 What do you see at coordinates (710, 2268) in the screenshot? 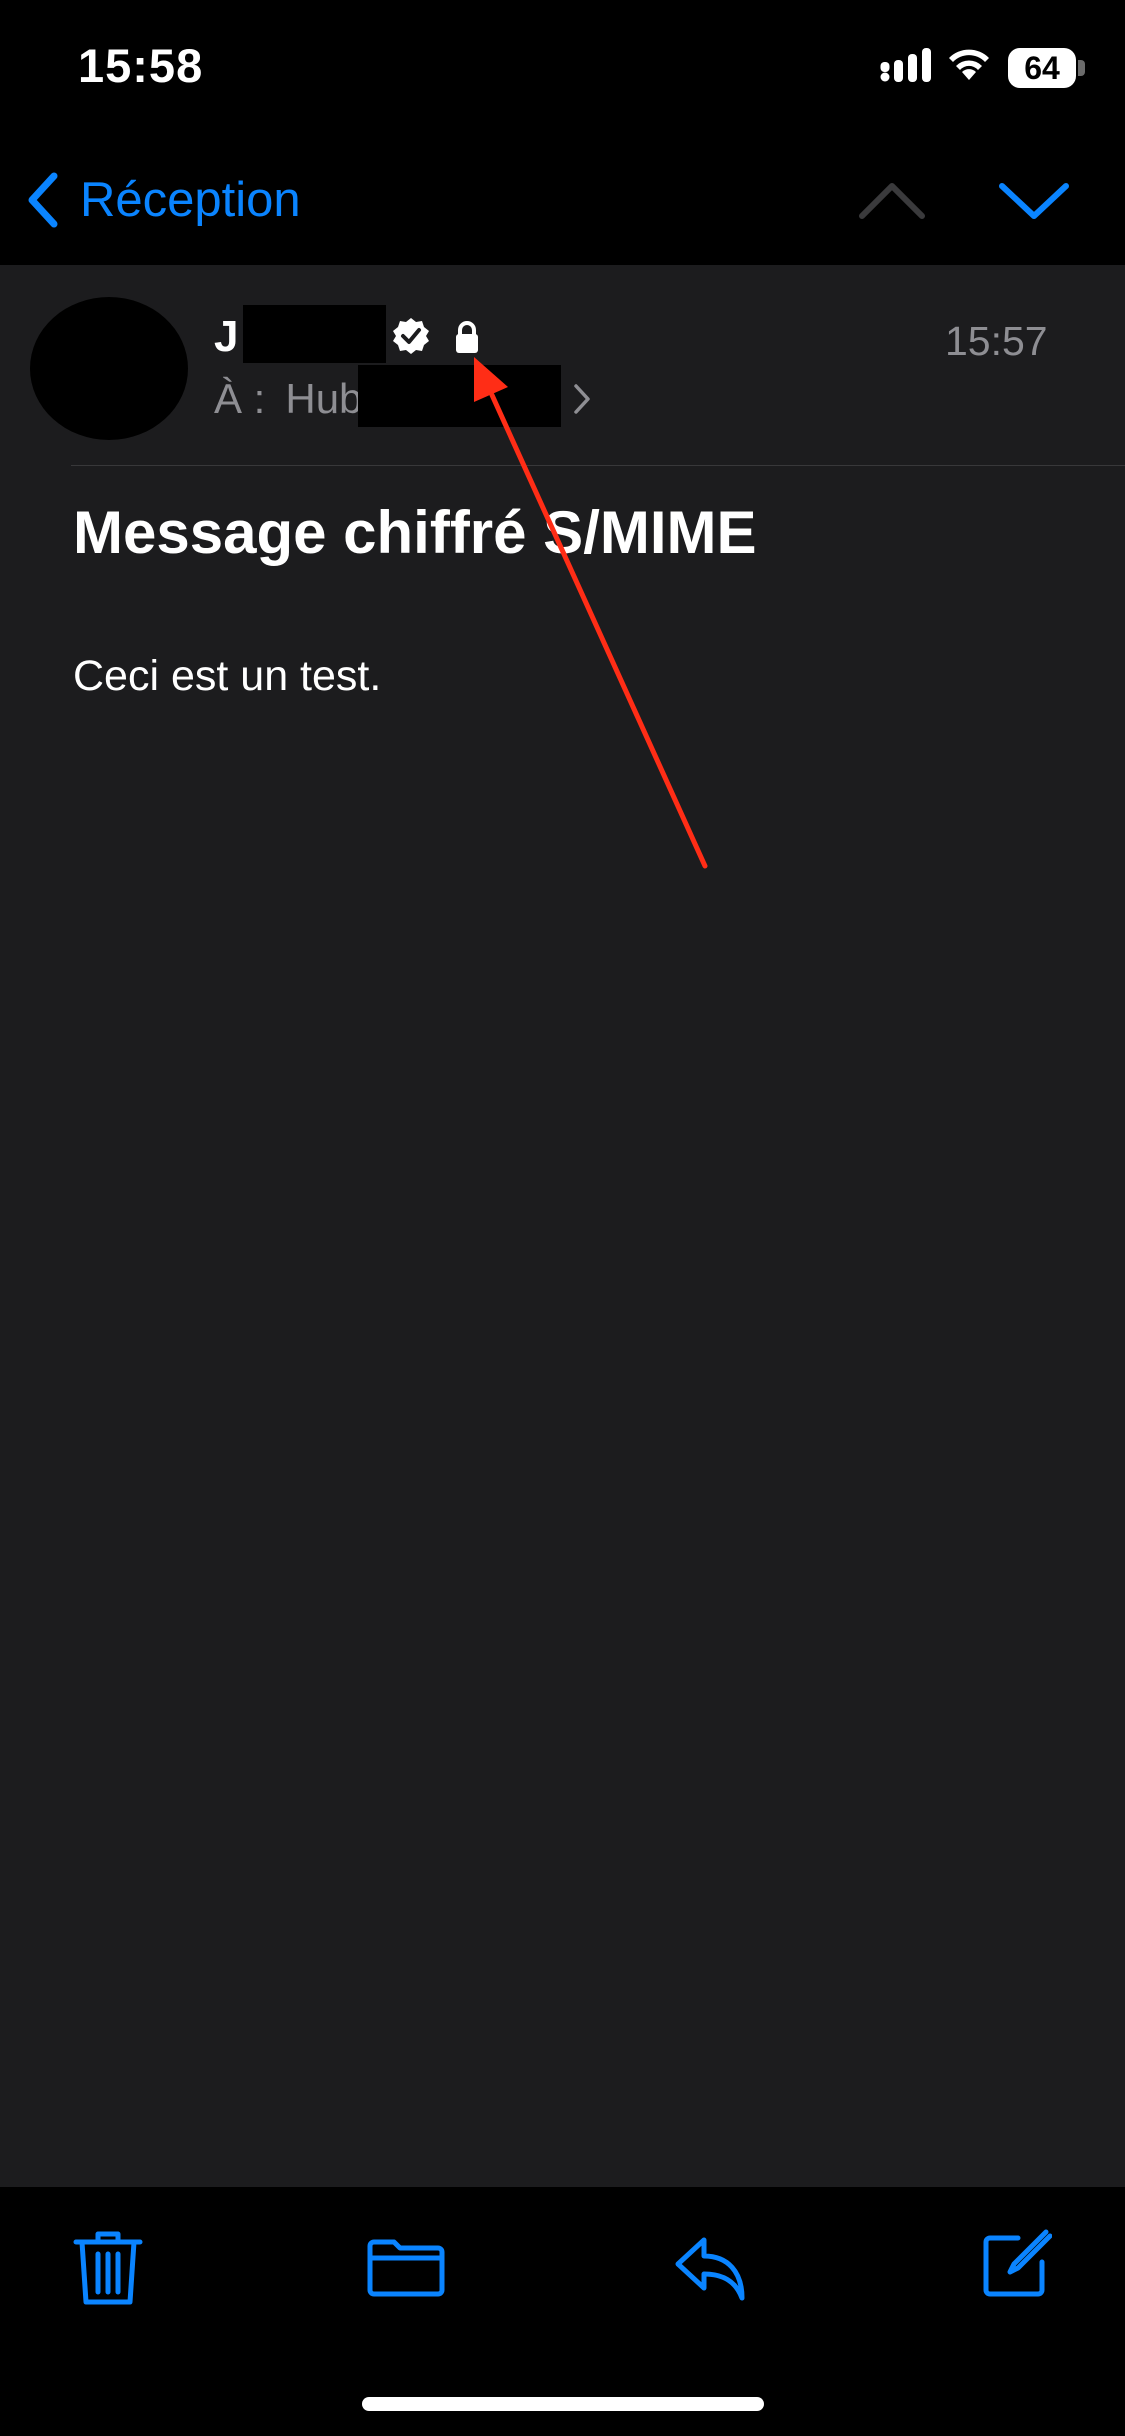
I see `reply-icon` at bounding box center [710, 2268].